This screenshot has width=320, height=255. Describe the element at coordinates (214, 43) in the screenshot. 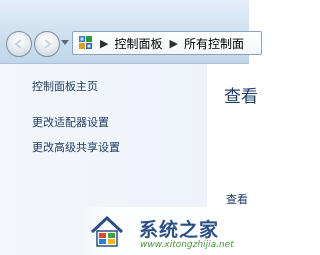

I see `breadcrumb-all-items: 所有控制面` at that location.